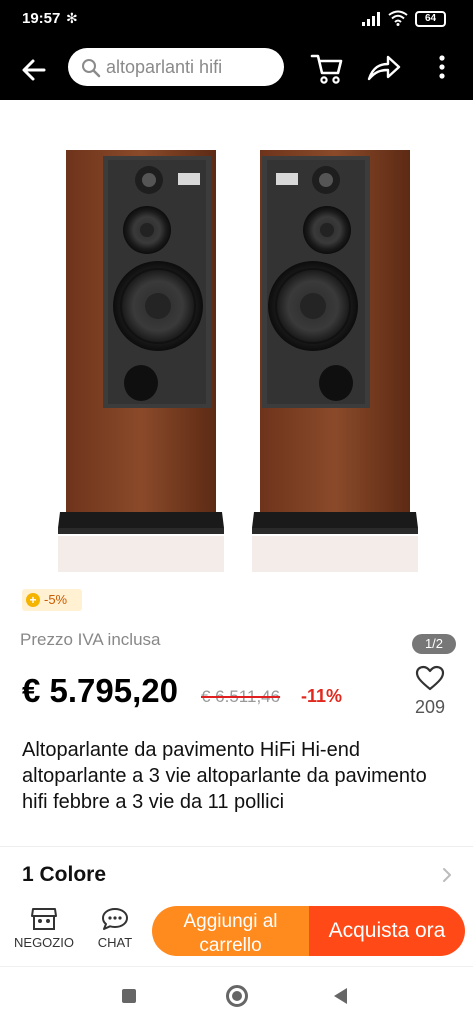 The image size is (473, 1024). I want to click on share-icon, so click(384, 68).